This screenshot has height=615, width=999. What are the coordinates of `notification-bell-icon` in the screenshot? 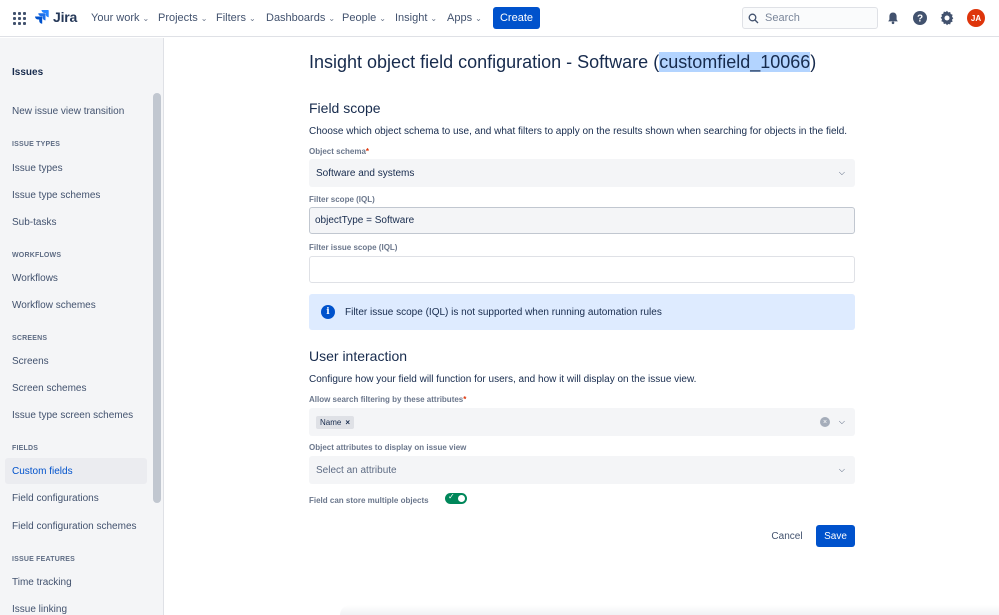 It's located at (893, 18).